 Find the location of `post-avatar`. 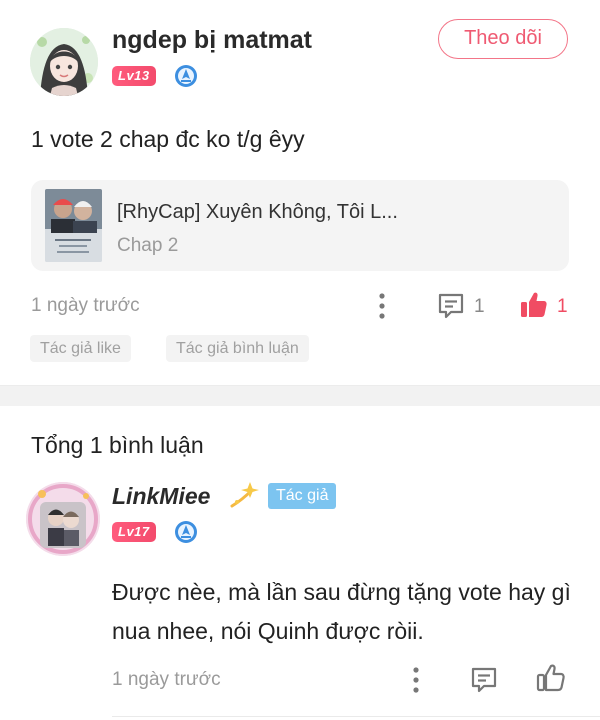

post-avatar is located at coordinates (64, 62).